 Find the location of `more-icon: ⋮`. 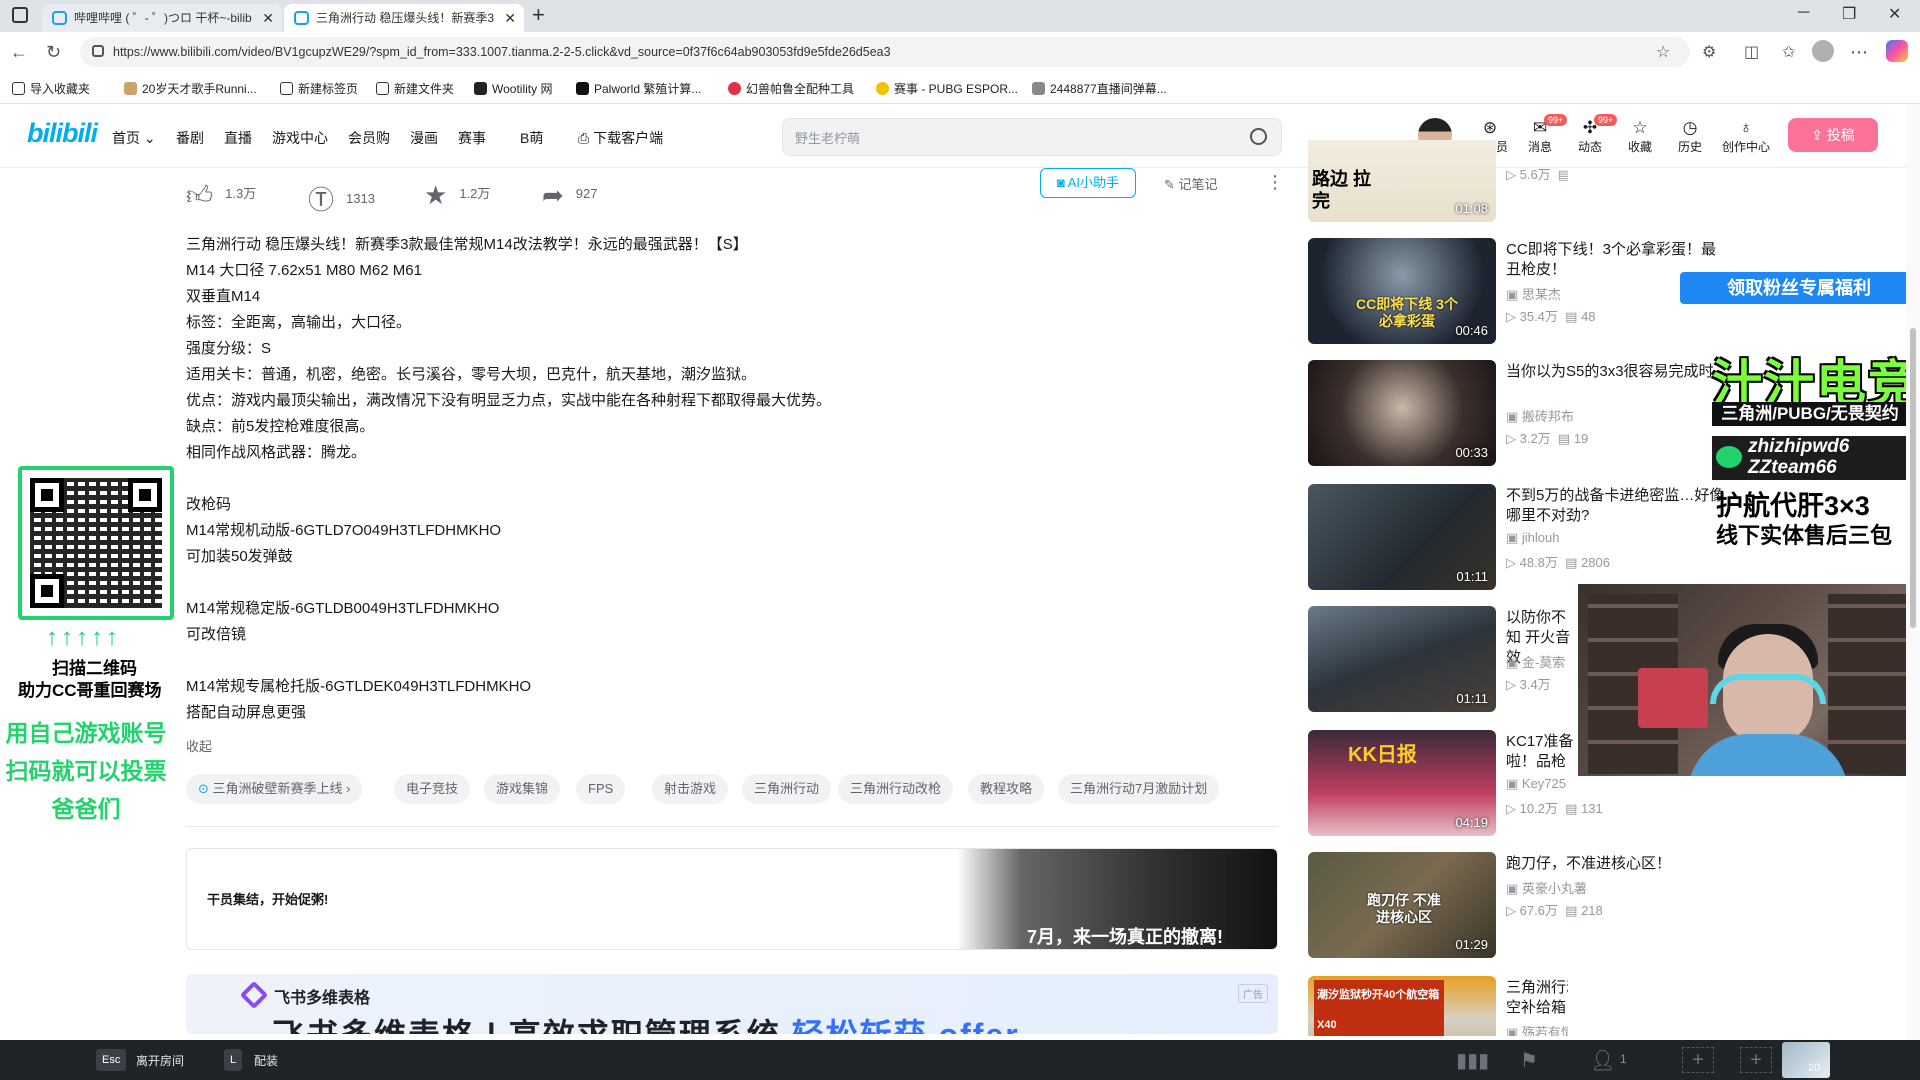

more-icon: ⋮ is located at coordinates (1275, 182).